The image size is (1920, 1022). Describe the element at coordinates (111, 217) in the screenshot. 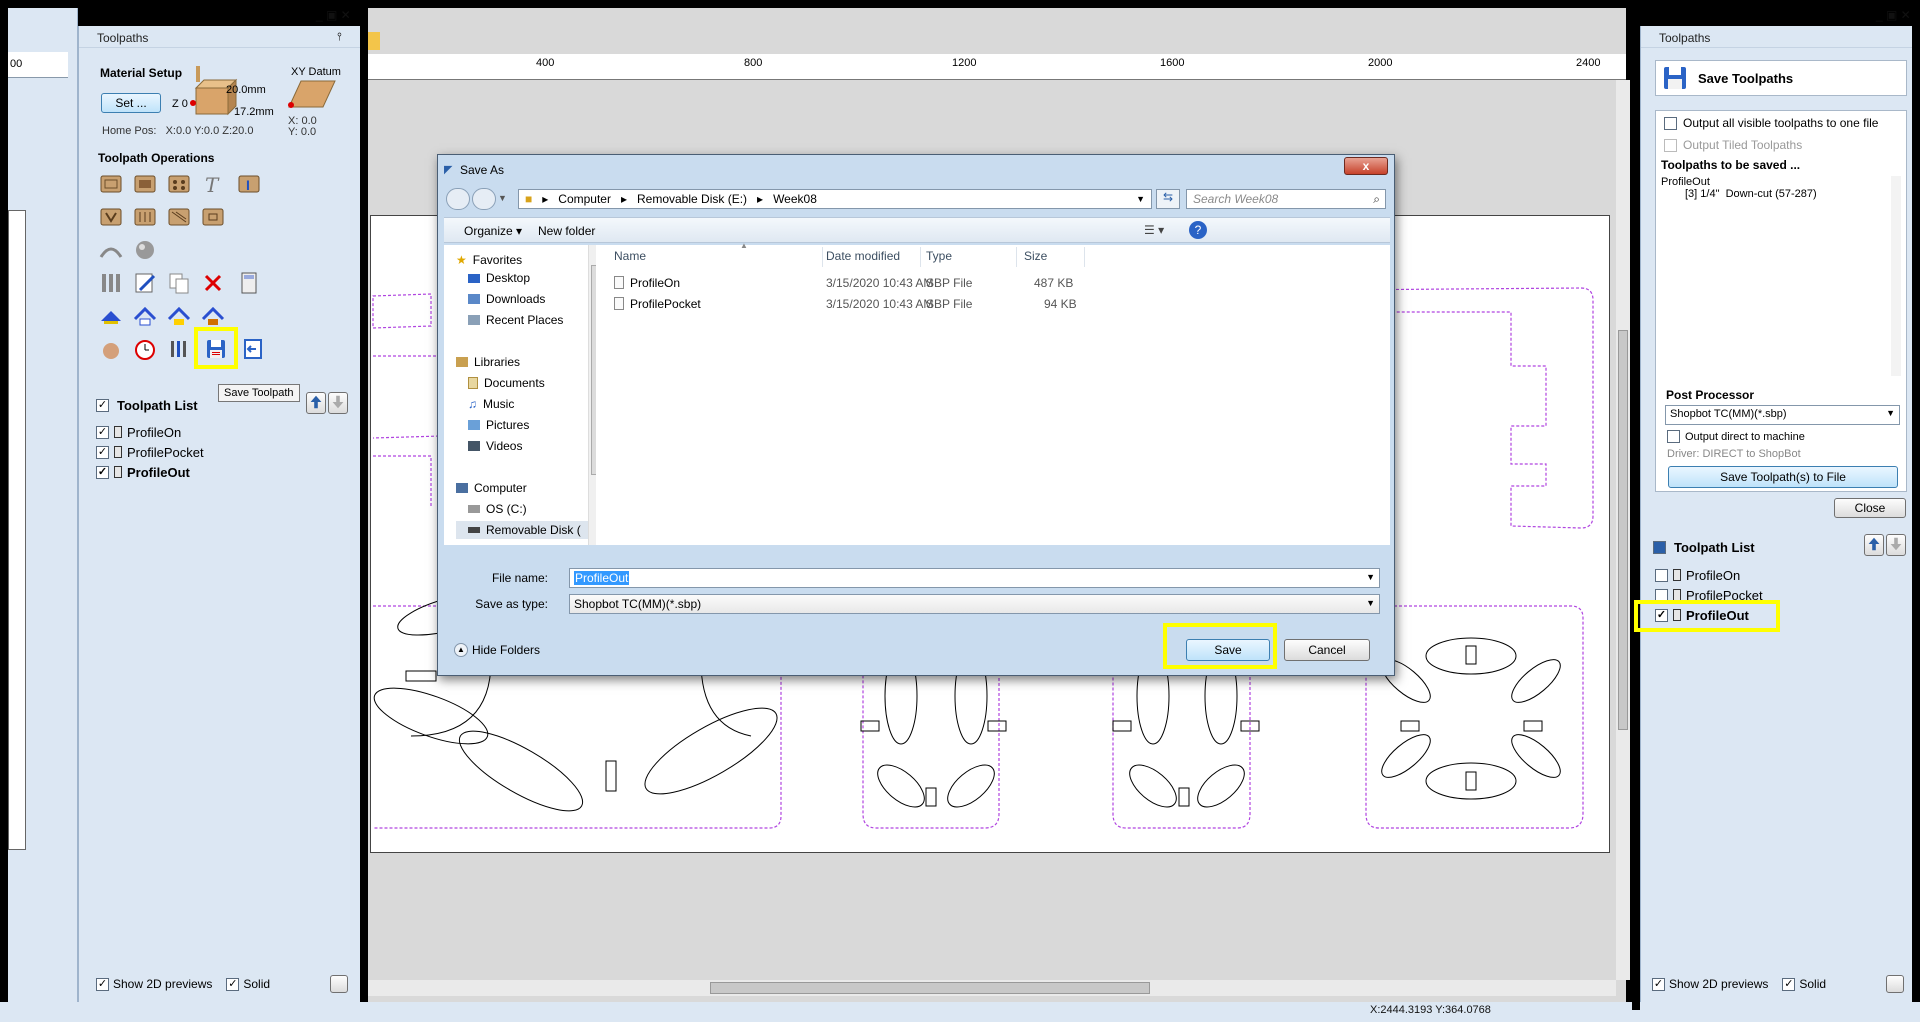

I see `vcarve-toolpath-icon` at that location.